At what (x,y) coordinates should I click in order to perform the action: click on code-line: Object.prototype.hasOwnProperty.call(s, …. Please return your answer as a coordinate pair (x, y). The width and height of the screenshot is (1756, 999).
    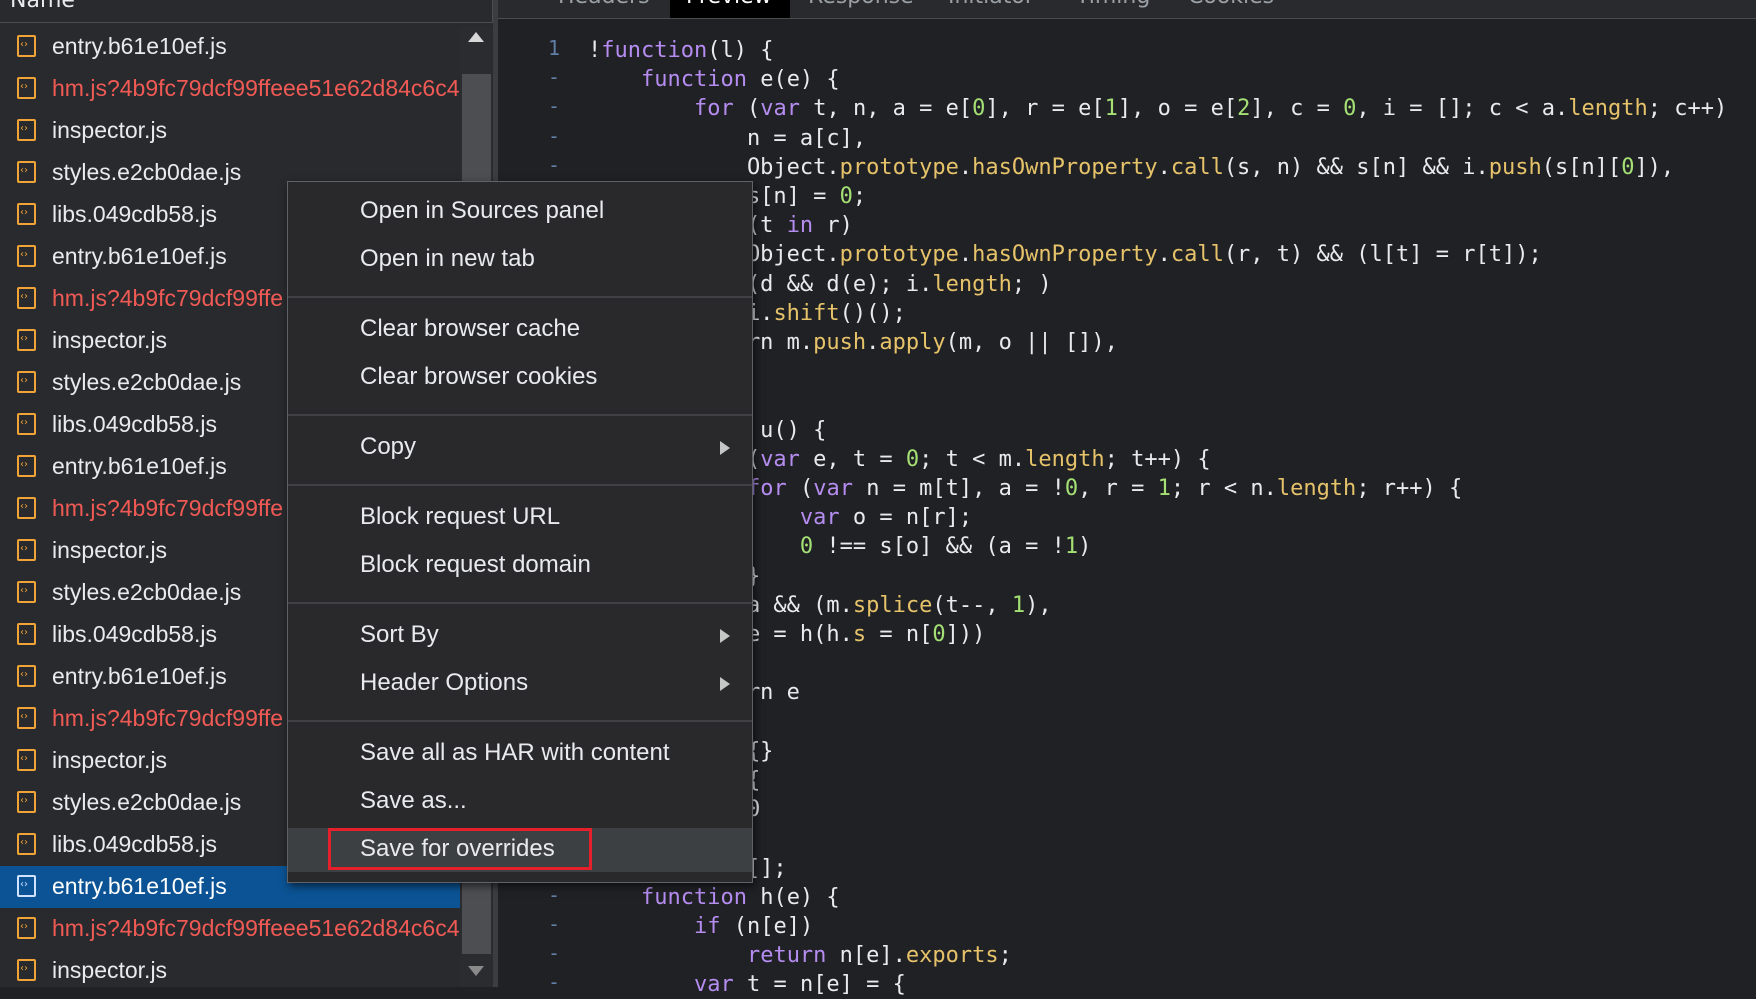
    Looking at the image, I should click on (1131, 167).